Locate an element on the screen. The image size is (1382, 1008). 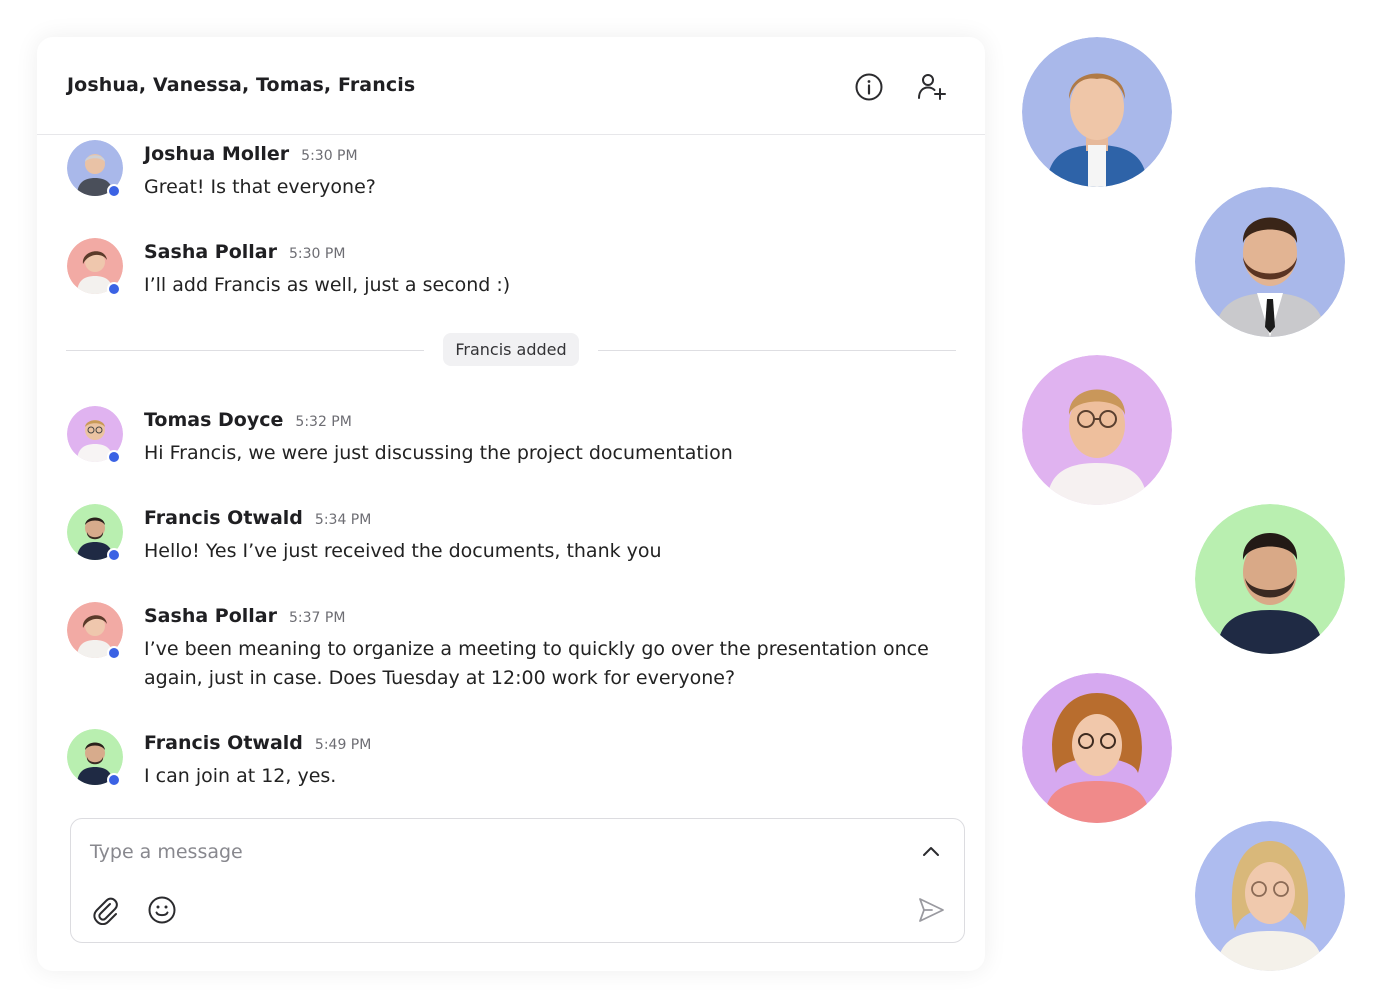
message-meta: Sasha Pollar 5:37 PM is located at coordinates (244, 616).